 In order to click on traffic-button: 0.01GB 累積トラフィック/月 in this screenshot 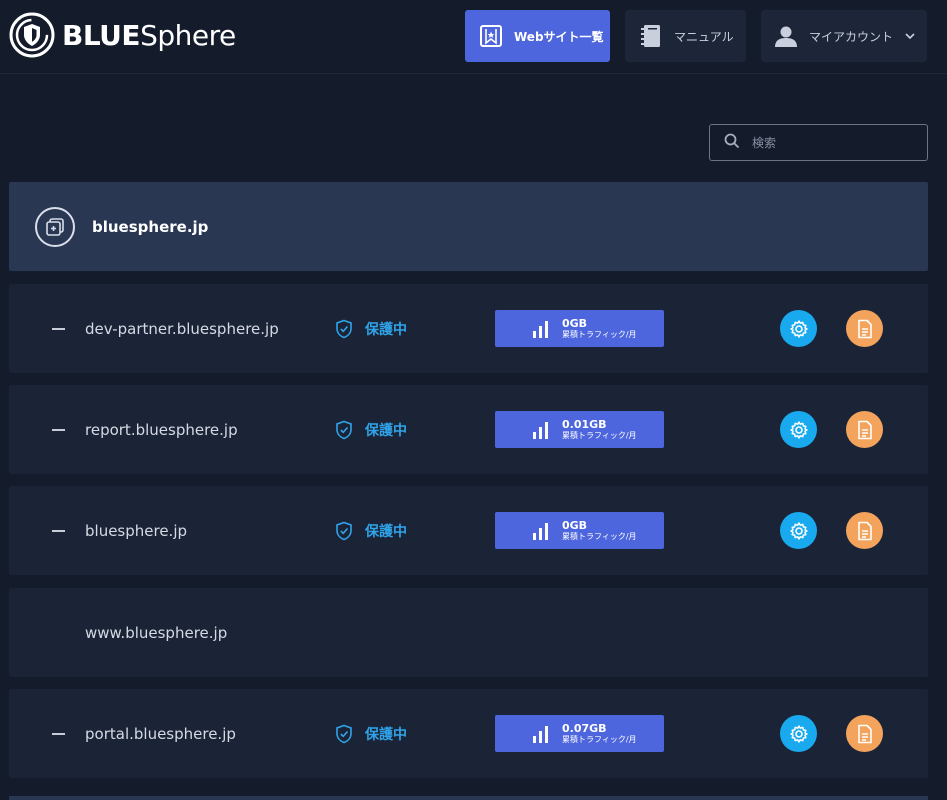, I will do `click(579, 429)`.